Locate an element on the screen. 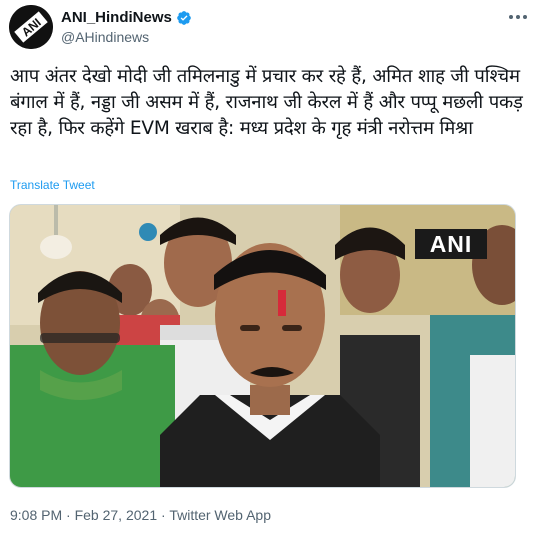 The image size is (544, 551). tweet-meta: 9:08 PM · Feb 27, 2021 · Twitter Web App is located at coordinates (140, 515).